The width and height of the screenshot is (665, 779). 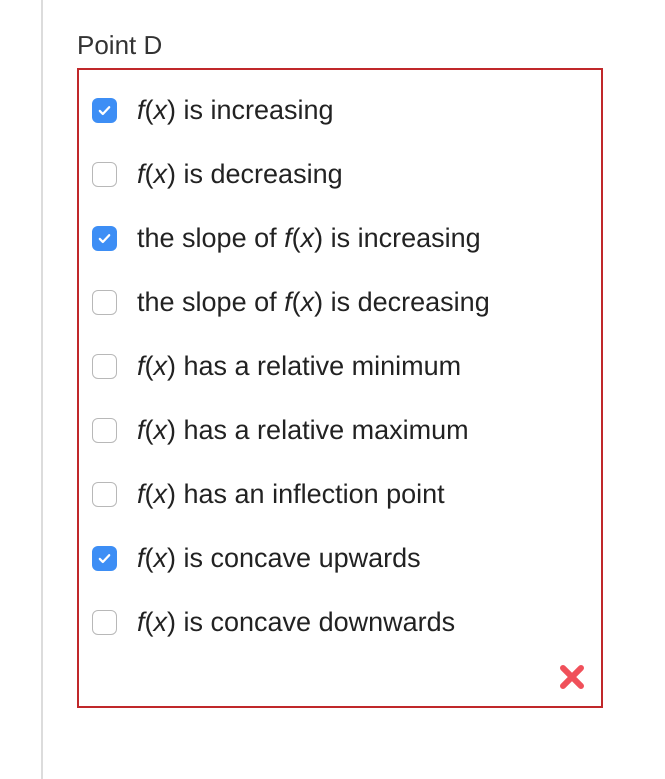 I want to click on option-label: f(x) is increasing, so click(x=235, y=110).